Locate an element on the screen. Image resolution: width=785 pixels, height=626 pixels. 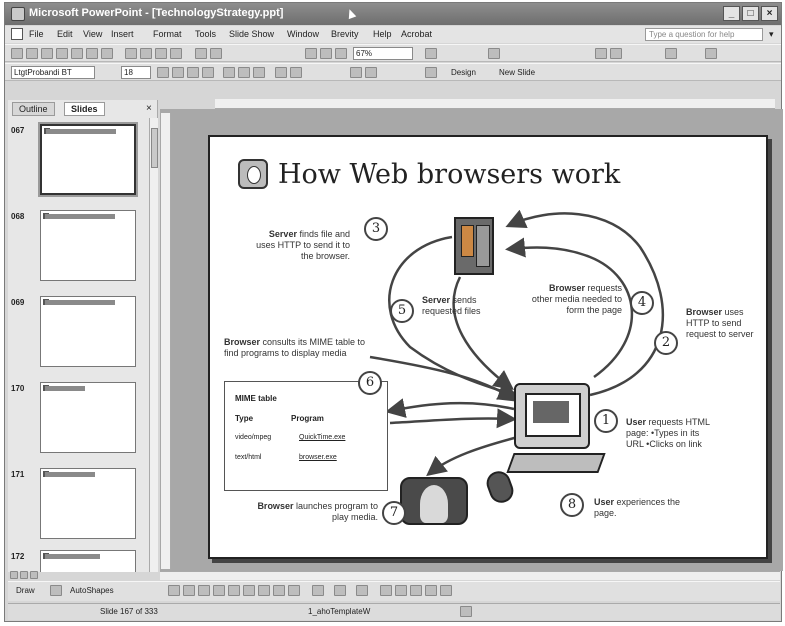
spelling-icon is located at coordinates (107, 53).